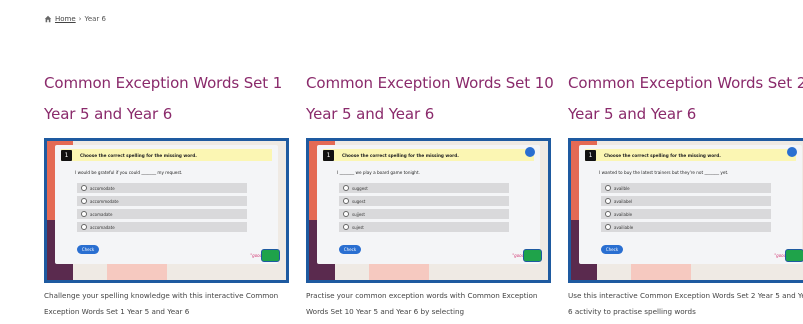  Describe the element at coordinates (378, 172) in the screenshot. I see `question-sentence: I _______ we play a board game tonight.` at that location.